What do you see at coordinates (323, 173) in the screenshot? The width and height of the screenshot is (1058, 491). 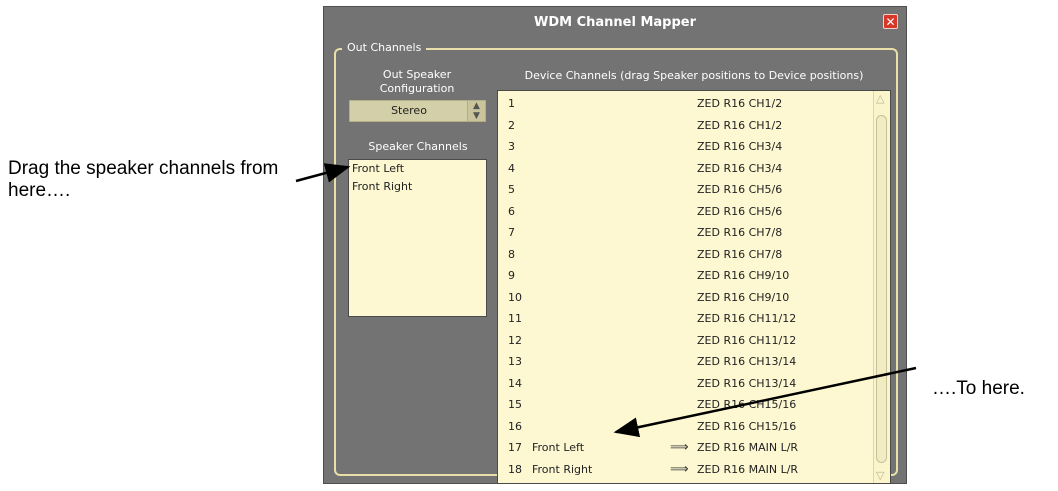 I see `arrow-left` at bounding box center [323, 173].